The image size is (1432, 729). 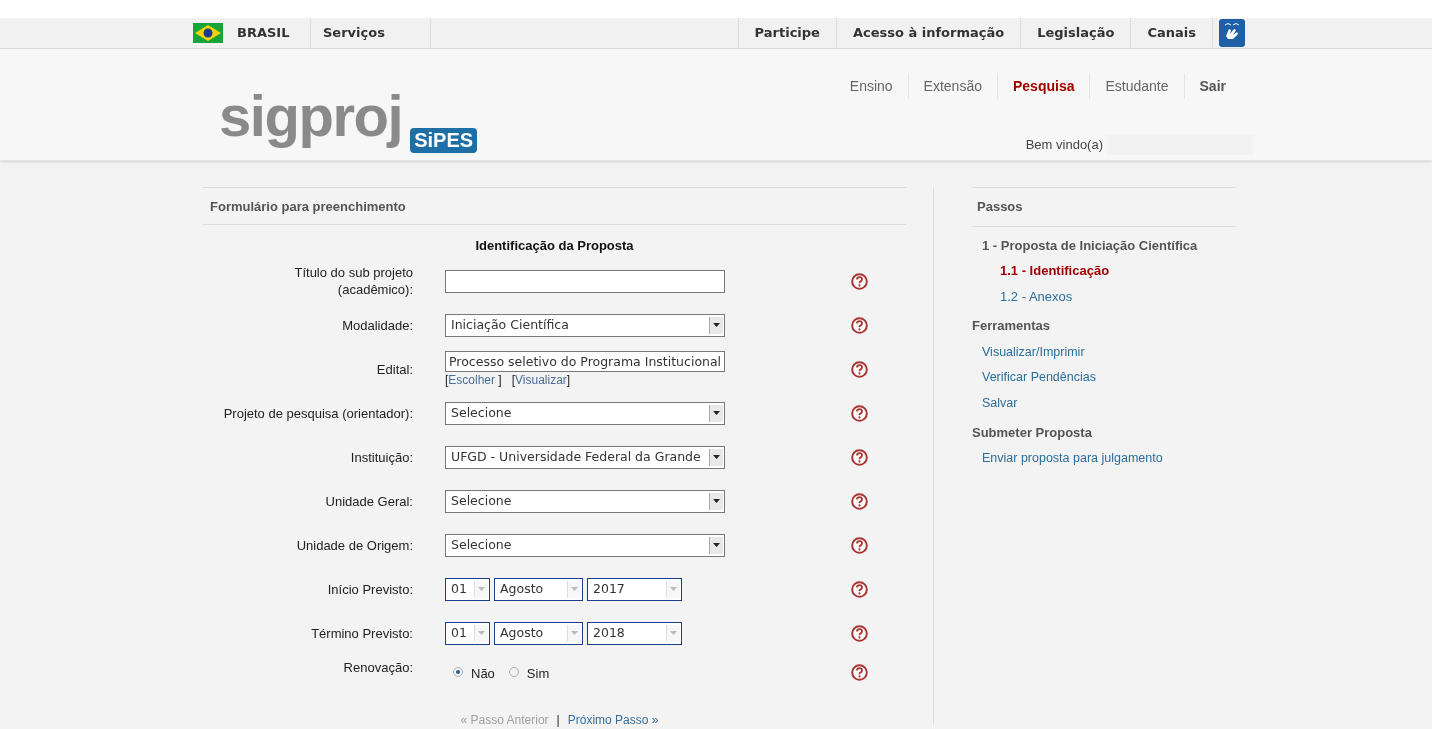 What do you see at coordinates (308, 206) in the screenshot?
I see `panel-title: Formulário para preenchimento` at bounding box center [308, 206].